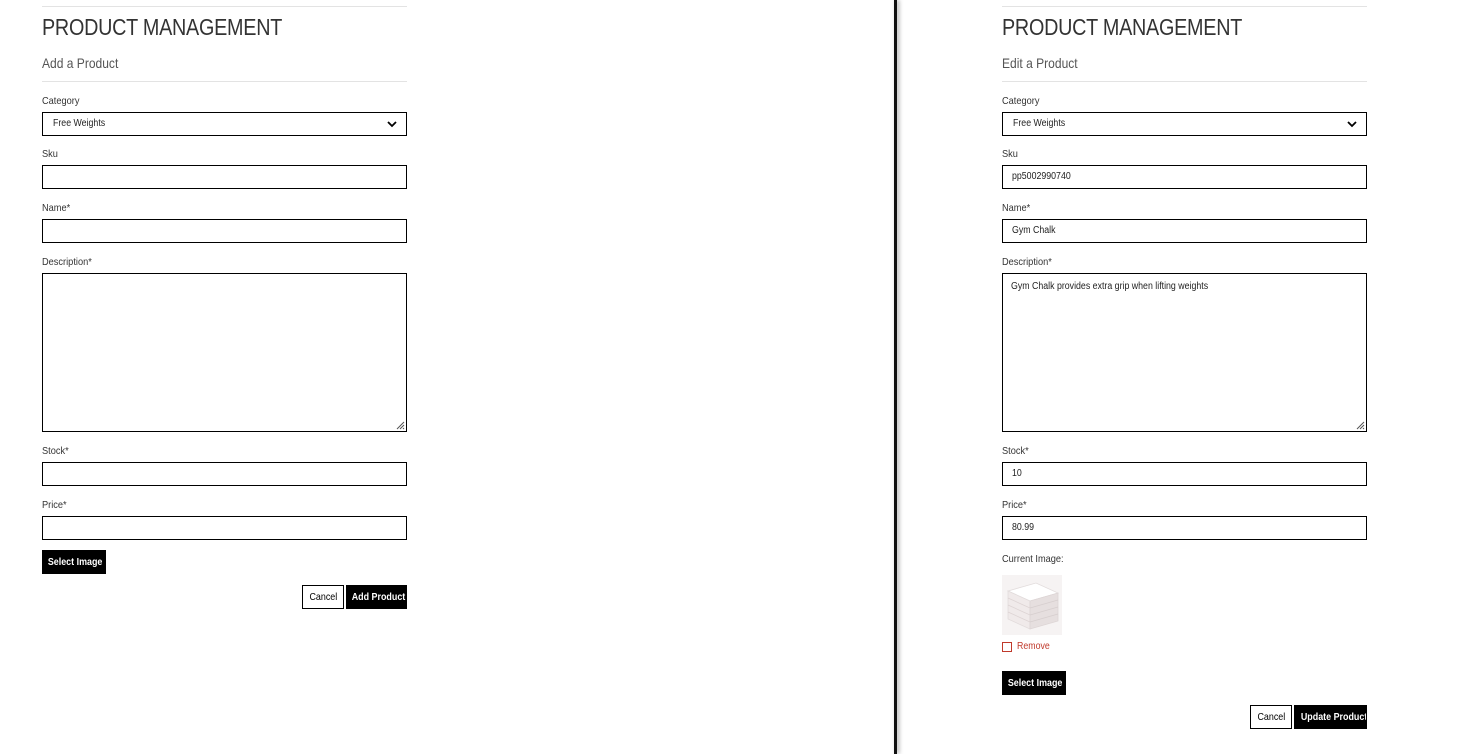 This screenshot has height=754, width=1466. What do you see at coordinates (895, 377) in the screenshot?
I see `panel-divider` at bounding box center [895, 377].